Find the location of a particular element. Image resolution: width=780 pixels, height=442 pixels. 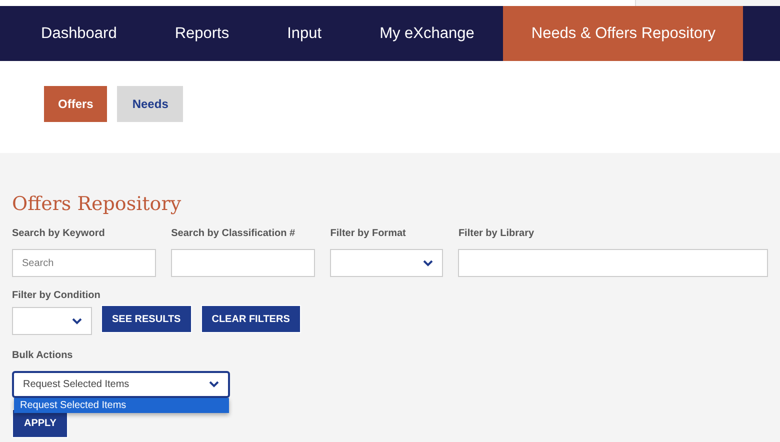

page-title: Offers Repository is located at coordinates (97, 204).